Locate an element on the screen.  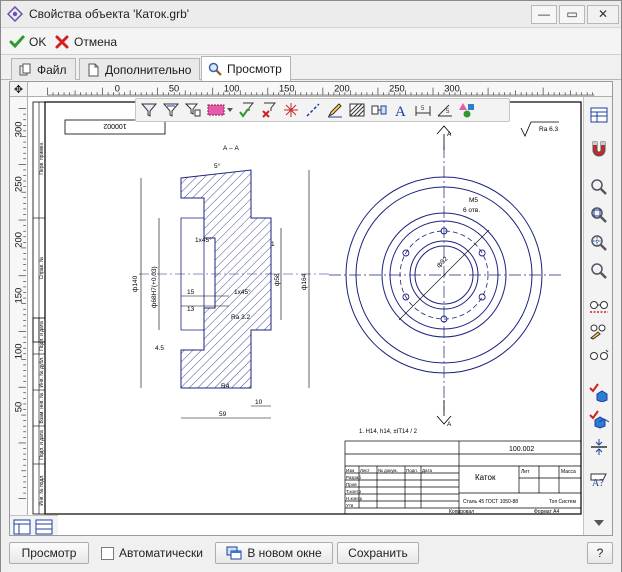
side-label-3: Инв. № дубл. is located at coordinates (42, 372).